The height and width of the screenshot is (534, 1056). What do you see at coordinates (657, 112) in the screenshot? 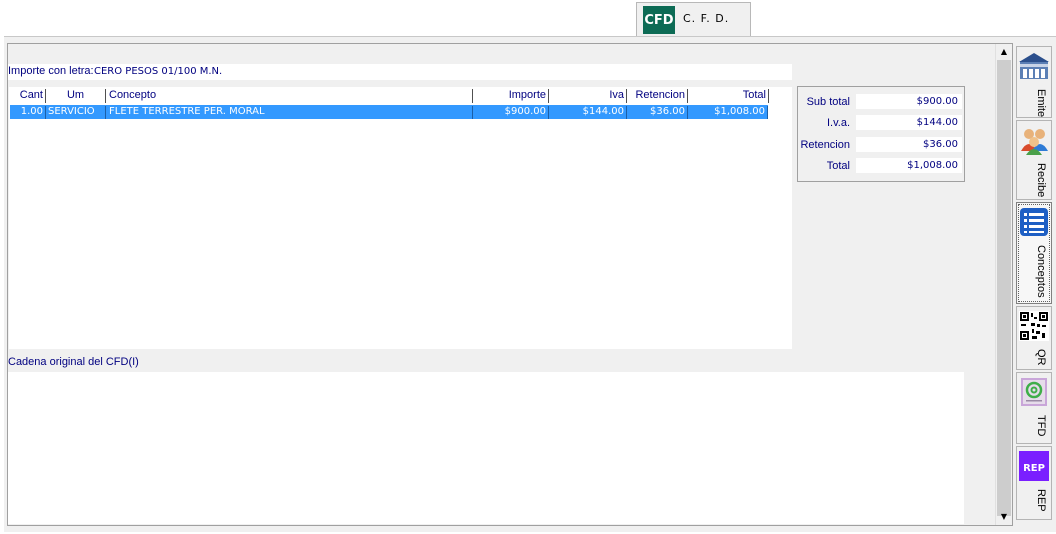
I see `cell-retencion: $36.00` at bounding box center [657, 112].